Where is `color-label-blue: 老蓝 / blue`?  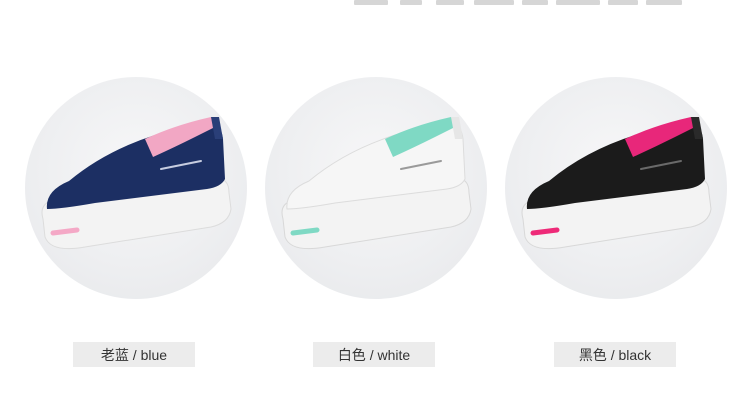
color-label-blue: 老蓝 / blue is located at coordinates (134, 354).